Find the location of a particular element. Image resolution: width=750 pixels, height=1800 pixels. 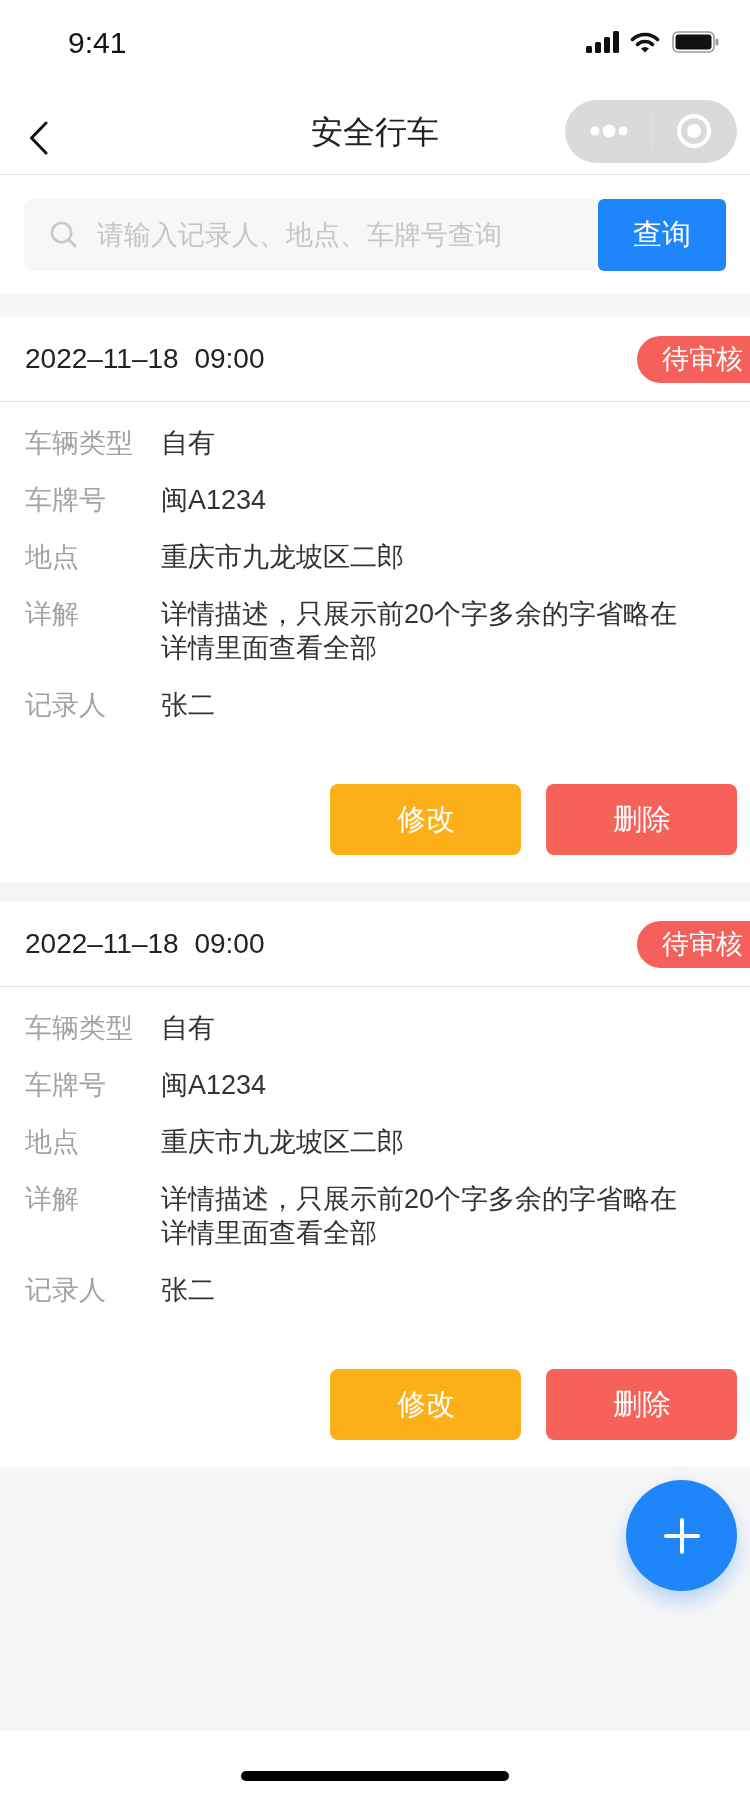

plus-icon is located at coordinates (681, 1535).